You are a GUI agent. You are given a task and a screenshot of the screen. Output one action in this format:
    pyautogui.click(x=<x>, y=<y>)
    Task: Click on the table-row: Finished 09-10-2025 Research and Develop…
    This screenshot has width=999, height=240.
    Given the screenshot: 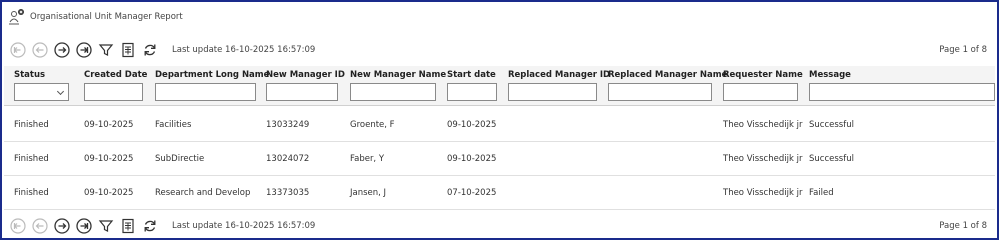 What is the action you would take?
    pyautogui.click(x=499, y=193)
    